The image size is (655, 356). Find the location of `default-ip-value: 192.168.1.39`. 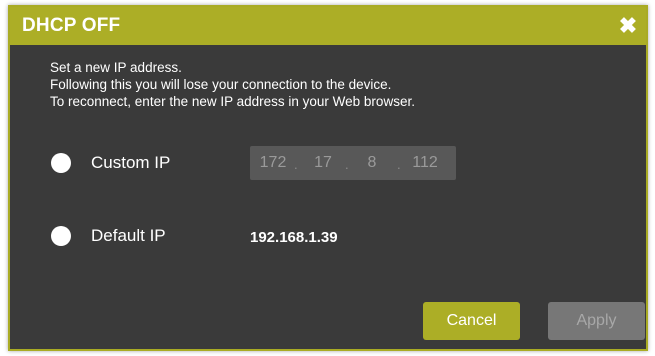

default-ip-value: 192.168.1.39 is located at coordinates (294, 237).